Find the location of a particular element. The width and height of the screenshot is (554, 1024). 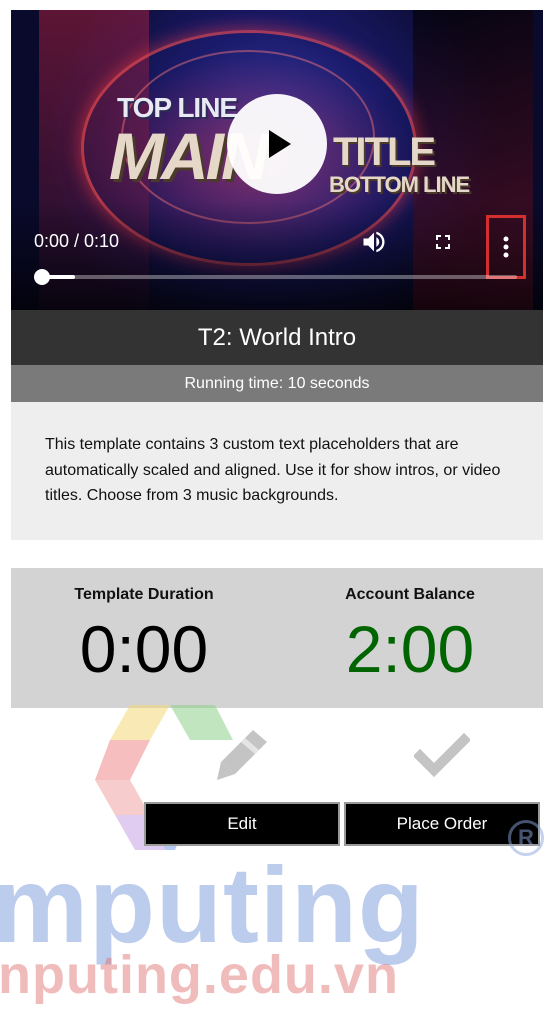

play-icon is located at coordinates (280, 144).